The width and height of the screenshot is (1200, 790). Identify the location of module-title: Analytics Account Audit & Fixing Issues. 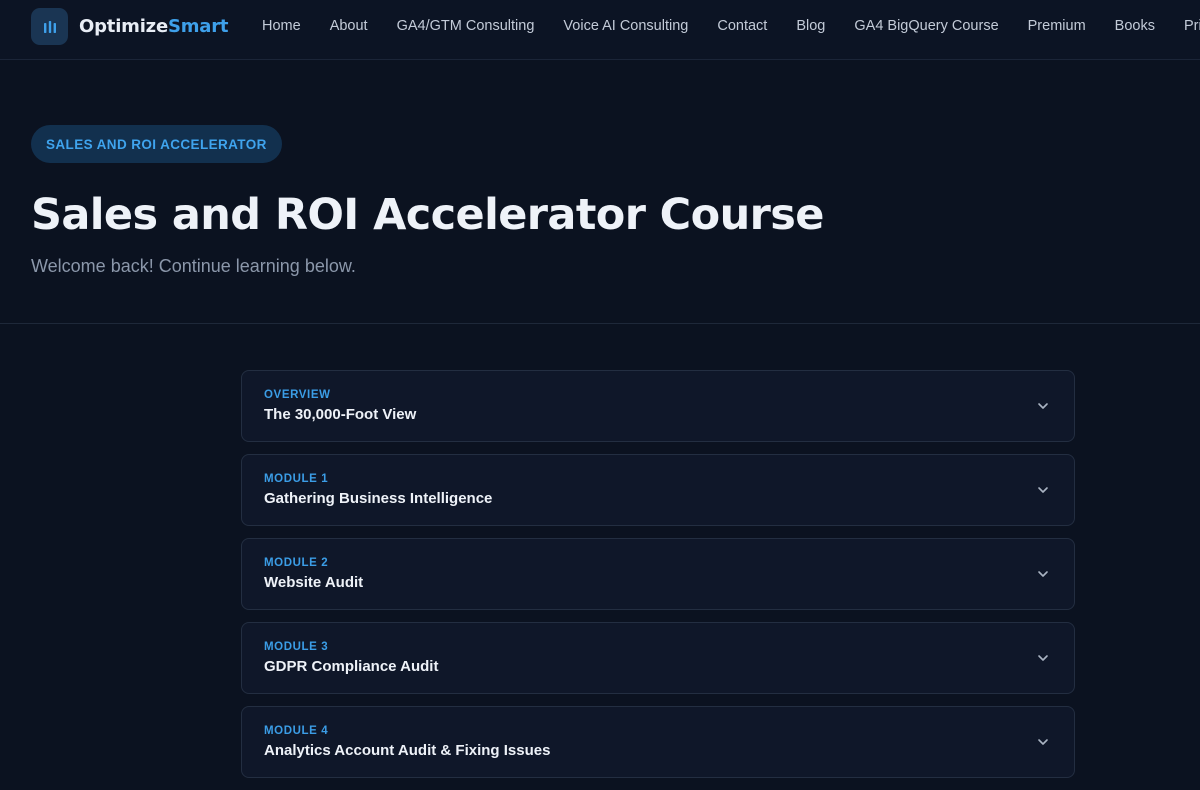
(407, 750).